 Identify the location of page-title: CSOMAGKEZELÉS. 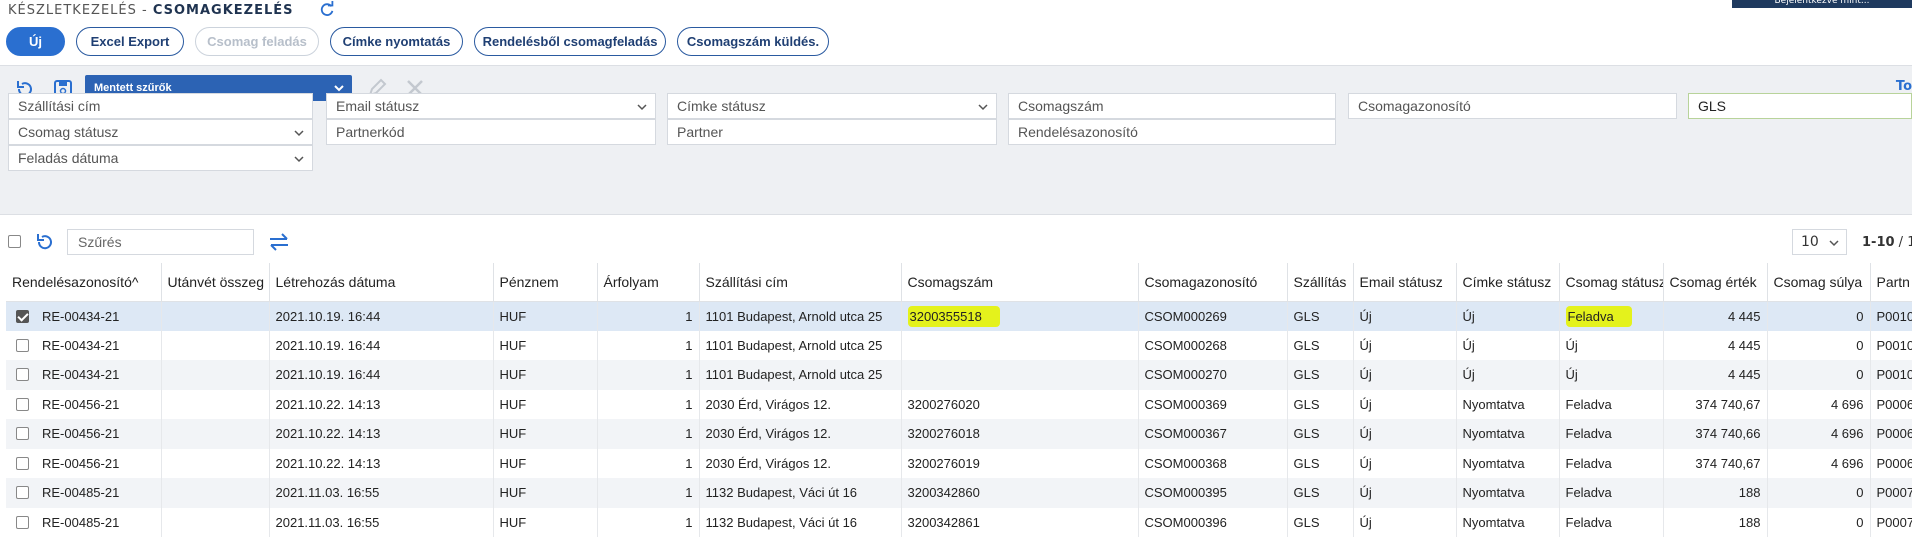
(223, 10).